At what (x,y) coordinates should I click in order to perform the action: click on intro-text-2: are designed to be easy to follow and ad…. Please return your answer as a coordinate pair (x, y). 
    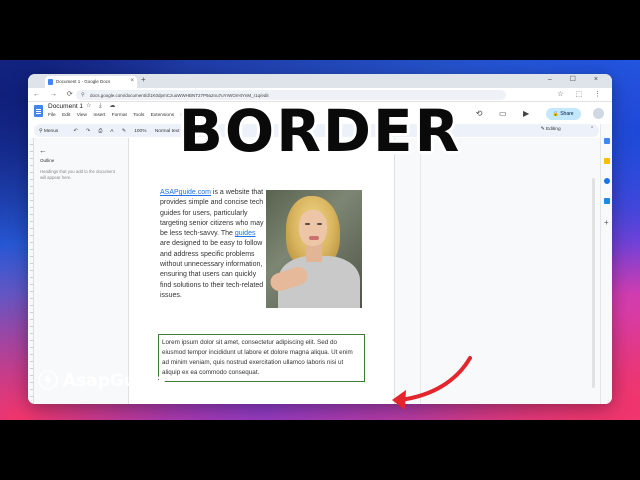
    Looking at the image, I should click on (212, 269).